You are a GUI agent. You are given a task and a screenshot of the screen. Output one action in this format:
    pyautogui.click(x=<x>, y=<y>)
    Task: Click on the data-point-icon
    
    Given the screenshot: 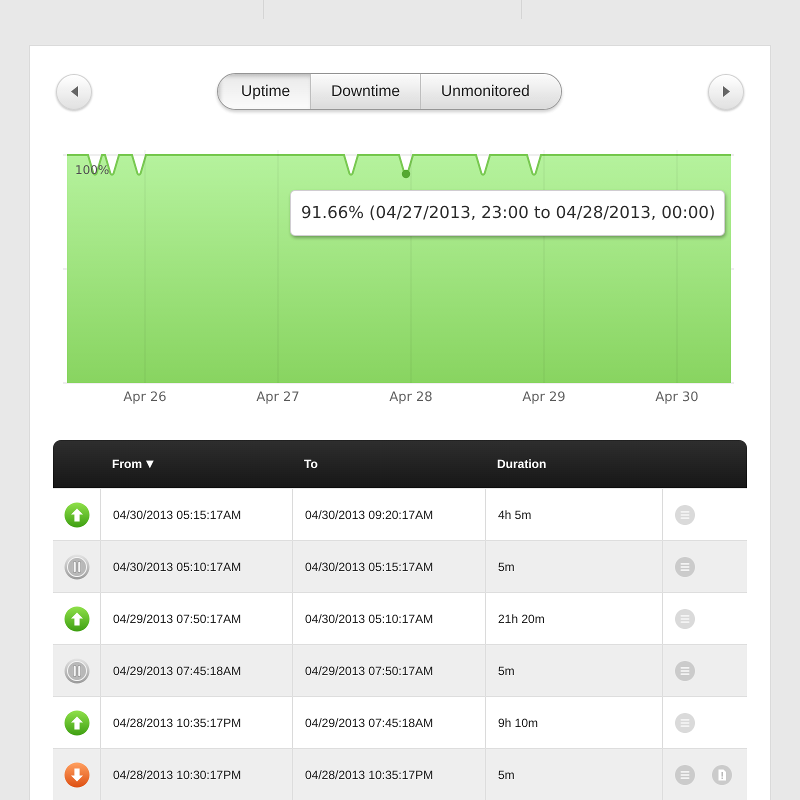 What is the action you would take?
    pyautogui.click(x=406, y=174)
    